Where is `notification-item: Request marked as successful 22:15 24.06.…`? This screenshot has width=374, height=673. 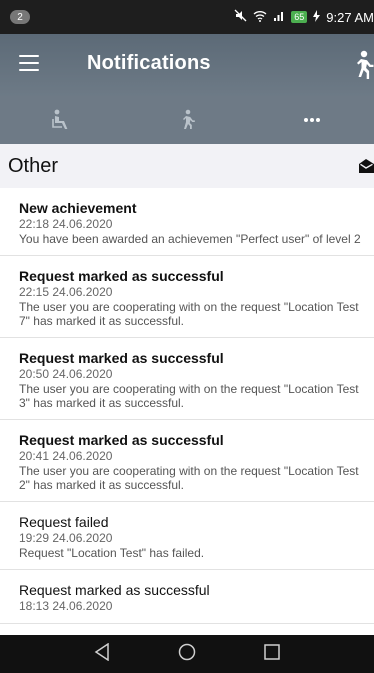 notification-item: Request marked as successful 22:15 24.06.… is located at coordinates (187, 297).